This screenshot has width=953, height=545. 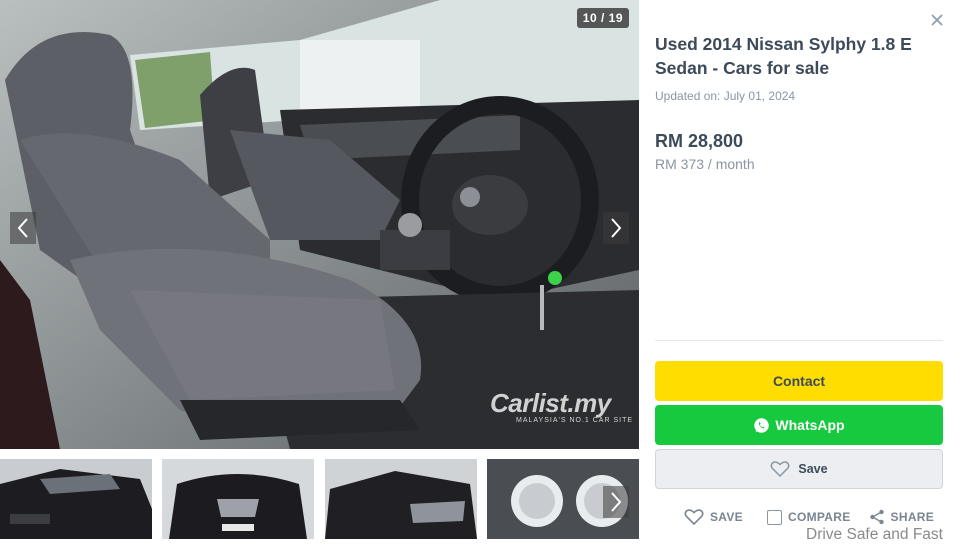 What do you see at coordinates (813, 469) in the screenshot?
I see `save-button-label: Save` at bounding box center [813, 469].